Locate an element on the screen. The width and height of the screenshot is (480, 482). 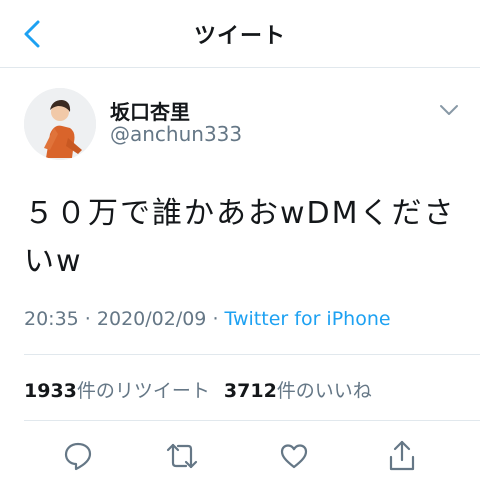
heart-icon is located at coordinates (294, 456).